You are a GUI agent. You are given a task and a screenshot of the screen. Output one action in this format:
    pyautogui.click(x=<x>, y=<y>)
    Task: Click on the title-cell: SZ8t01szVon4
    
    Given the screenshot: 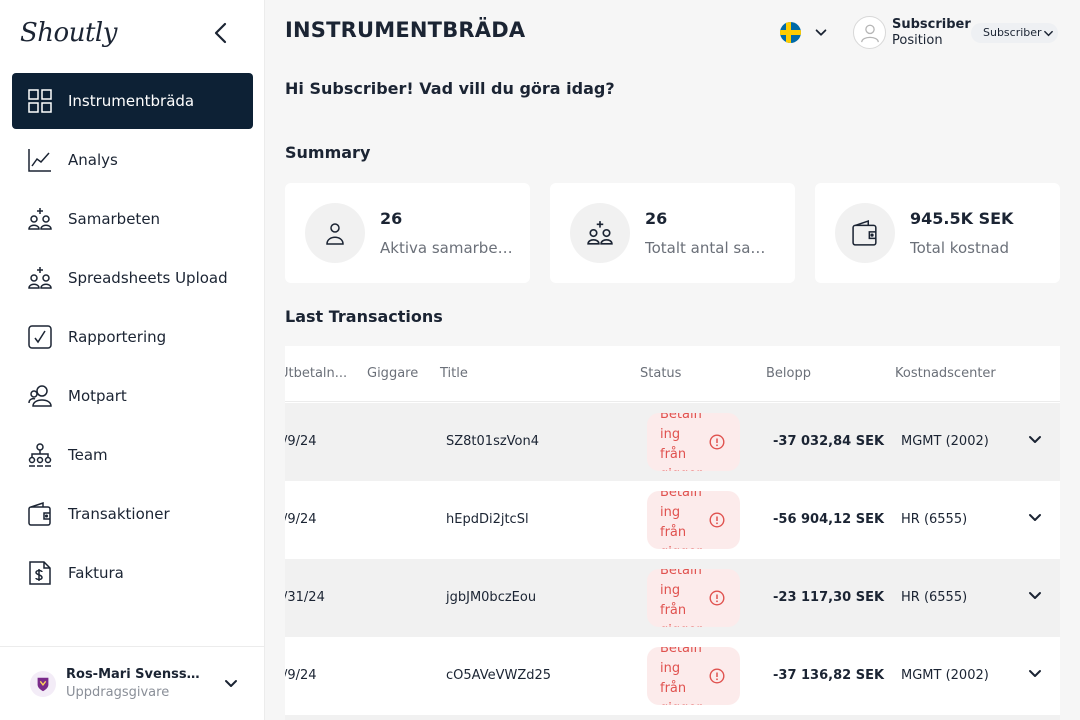 What is the action you would take?
    pyautogui.click(x=493, y=441)
    